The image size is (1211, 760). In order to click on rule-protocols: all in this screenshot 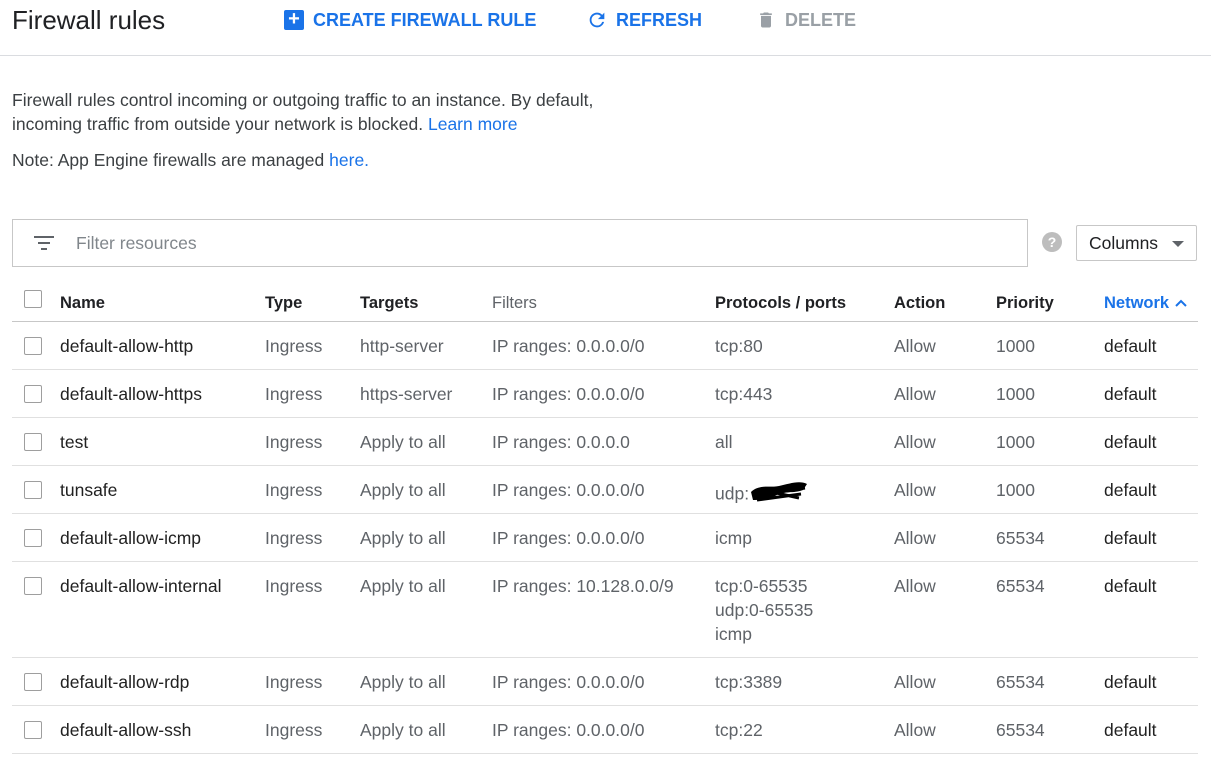, I will do `click(724, 442)`.